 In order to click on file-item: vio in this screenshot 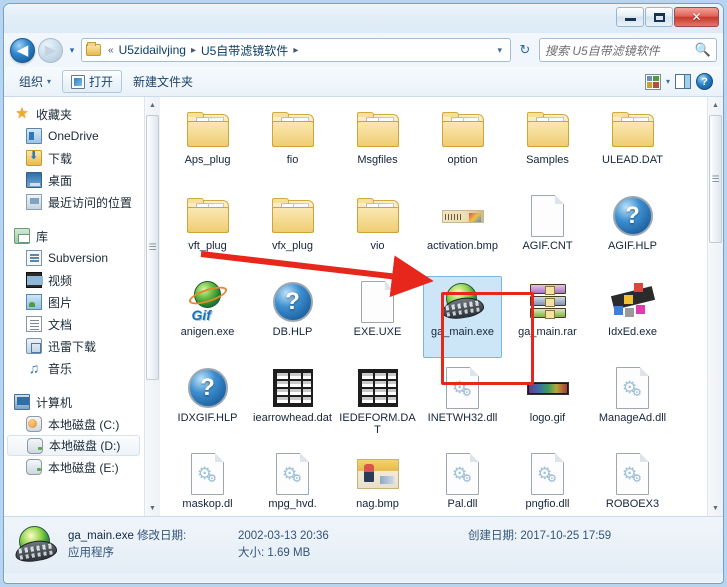, I will do `click(377, 232)`.